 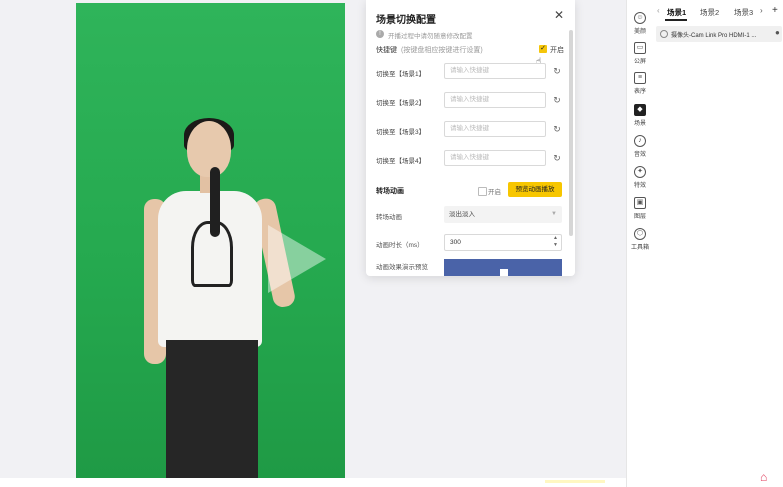 I want to click on demo-label: 动画效果演示预览, so click(x=402, y=267).